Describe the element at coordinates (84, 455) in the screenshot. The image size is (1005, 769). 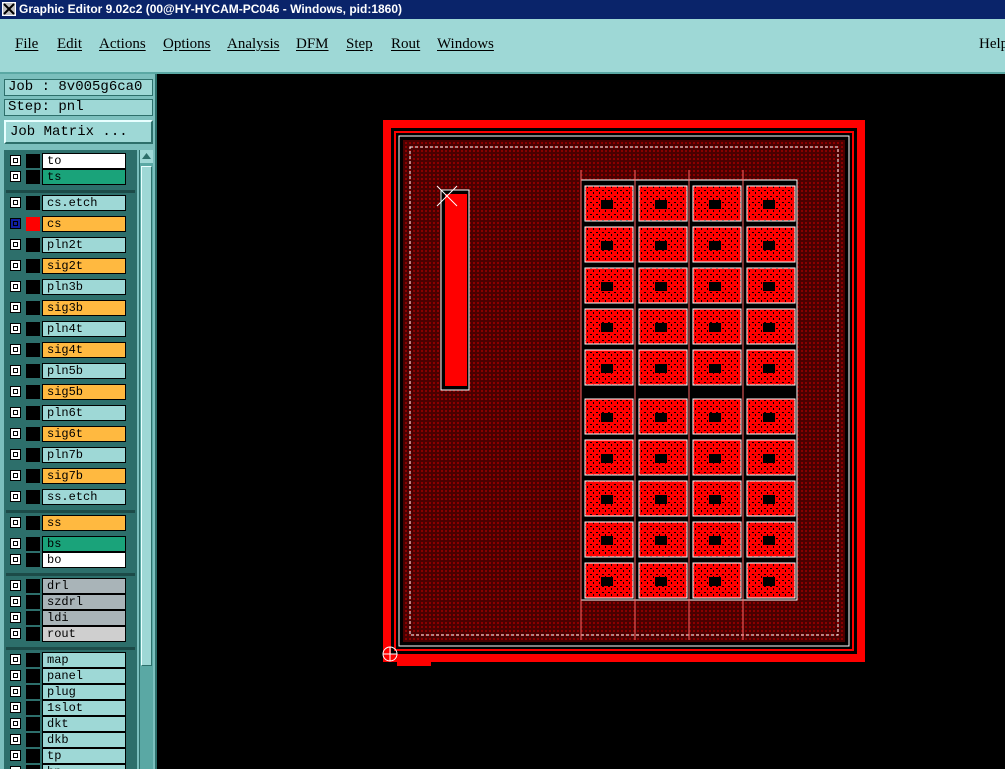
I see `layer-name: pln7b` at that location.